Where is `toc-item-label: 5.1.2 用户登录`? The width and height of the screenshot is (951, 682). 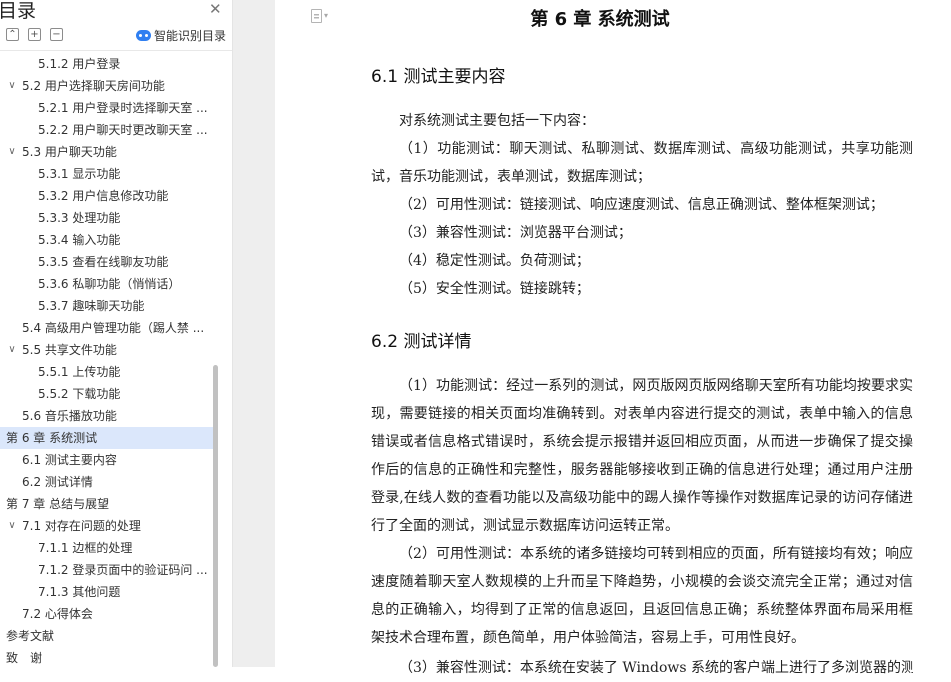
toc-item-label: 5.1.2 用户登录 is located at coordinates (79, 64).